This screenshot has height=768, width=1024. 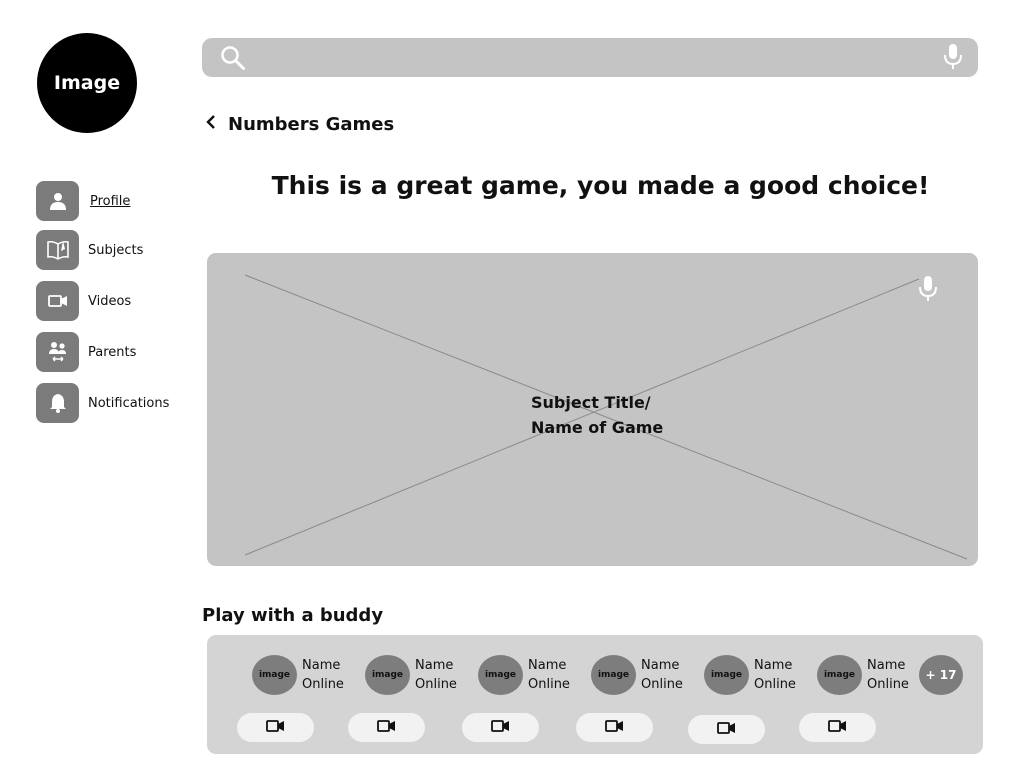 I want to click on sidebar-item-label: Parents, so click(x=112, y=352).